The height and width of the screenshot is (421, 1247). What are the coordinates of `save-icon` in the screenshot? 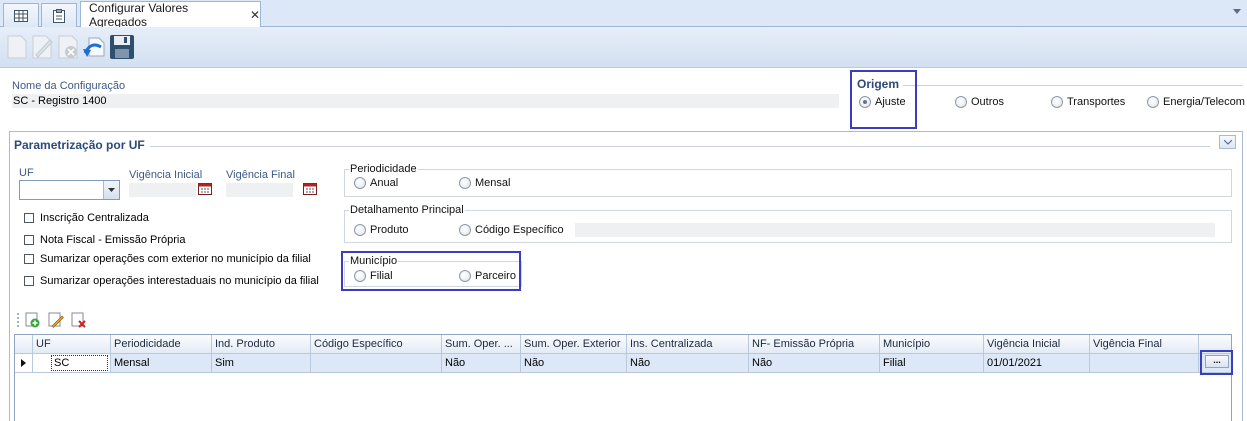 It's located at (122, 47).